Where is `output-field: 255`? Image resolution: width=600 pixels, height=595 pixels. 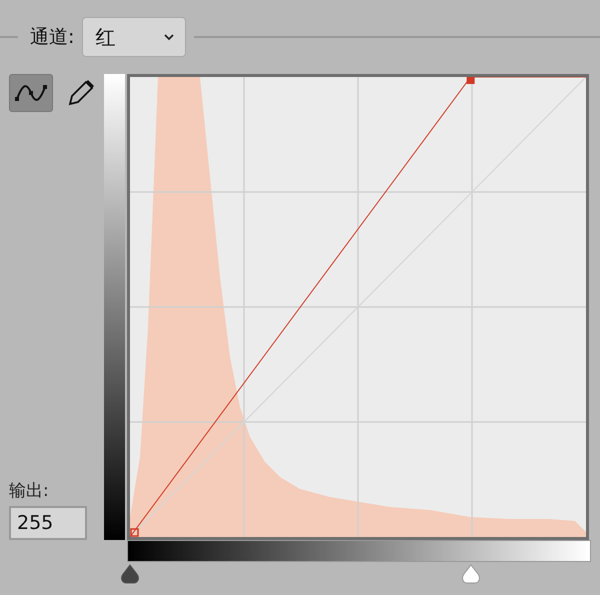 output-field: 255 is located at coordinates (48, 523).